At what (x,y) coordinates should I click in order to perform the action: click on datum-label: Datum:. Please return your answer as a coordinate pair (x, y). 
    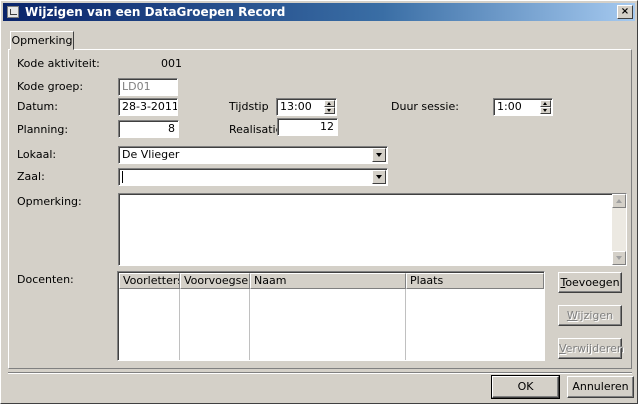
    Looking at the image, I should click on (37, 106).